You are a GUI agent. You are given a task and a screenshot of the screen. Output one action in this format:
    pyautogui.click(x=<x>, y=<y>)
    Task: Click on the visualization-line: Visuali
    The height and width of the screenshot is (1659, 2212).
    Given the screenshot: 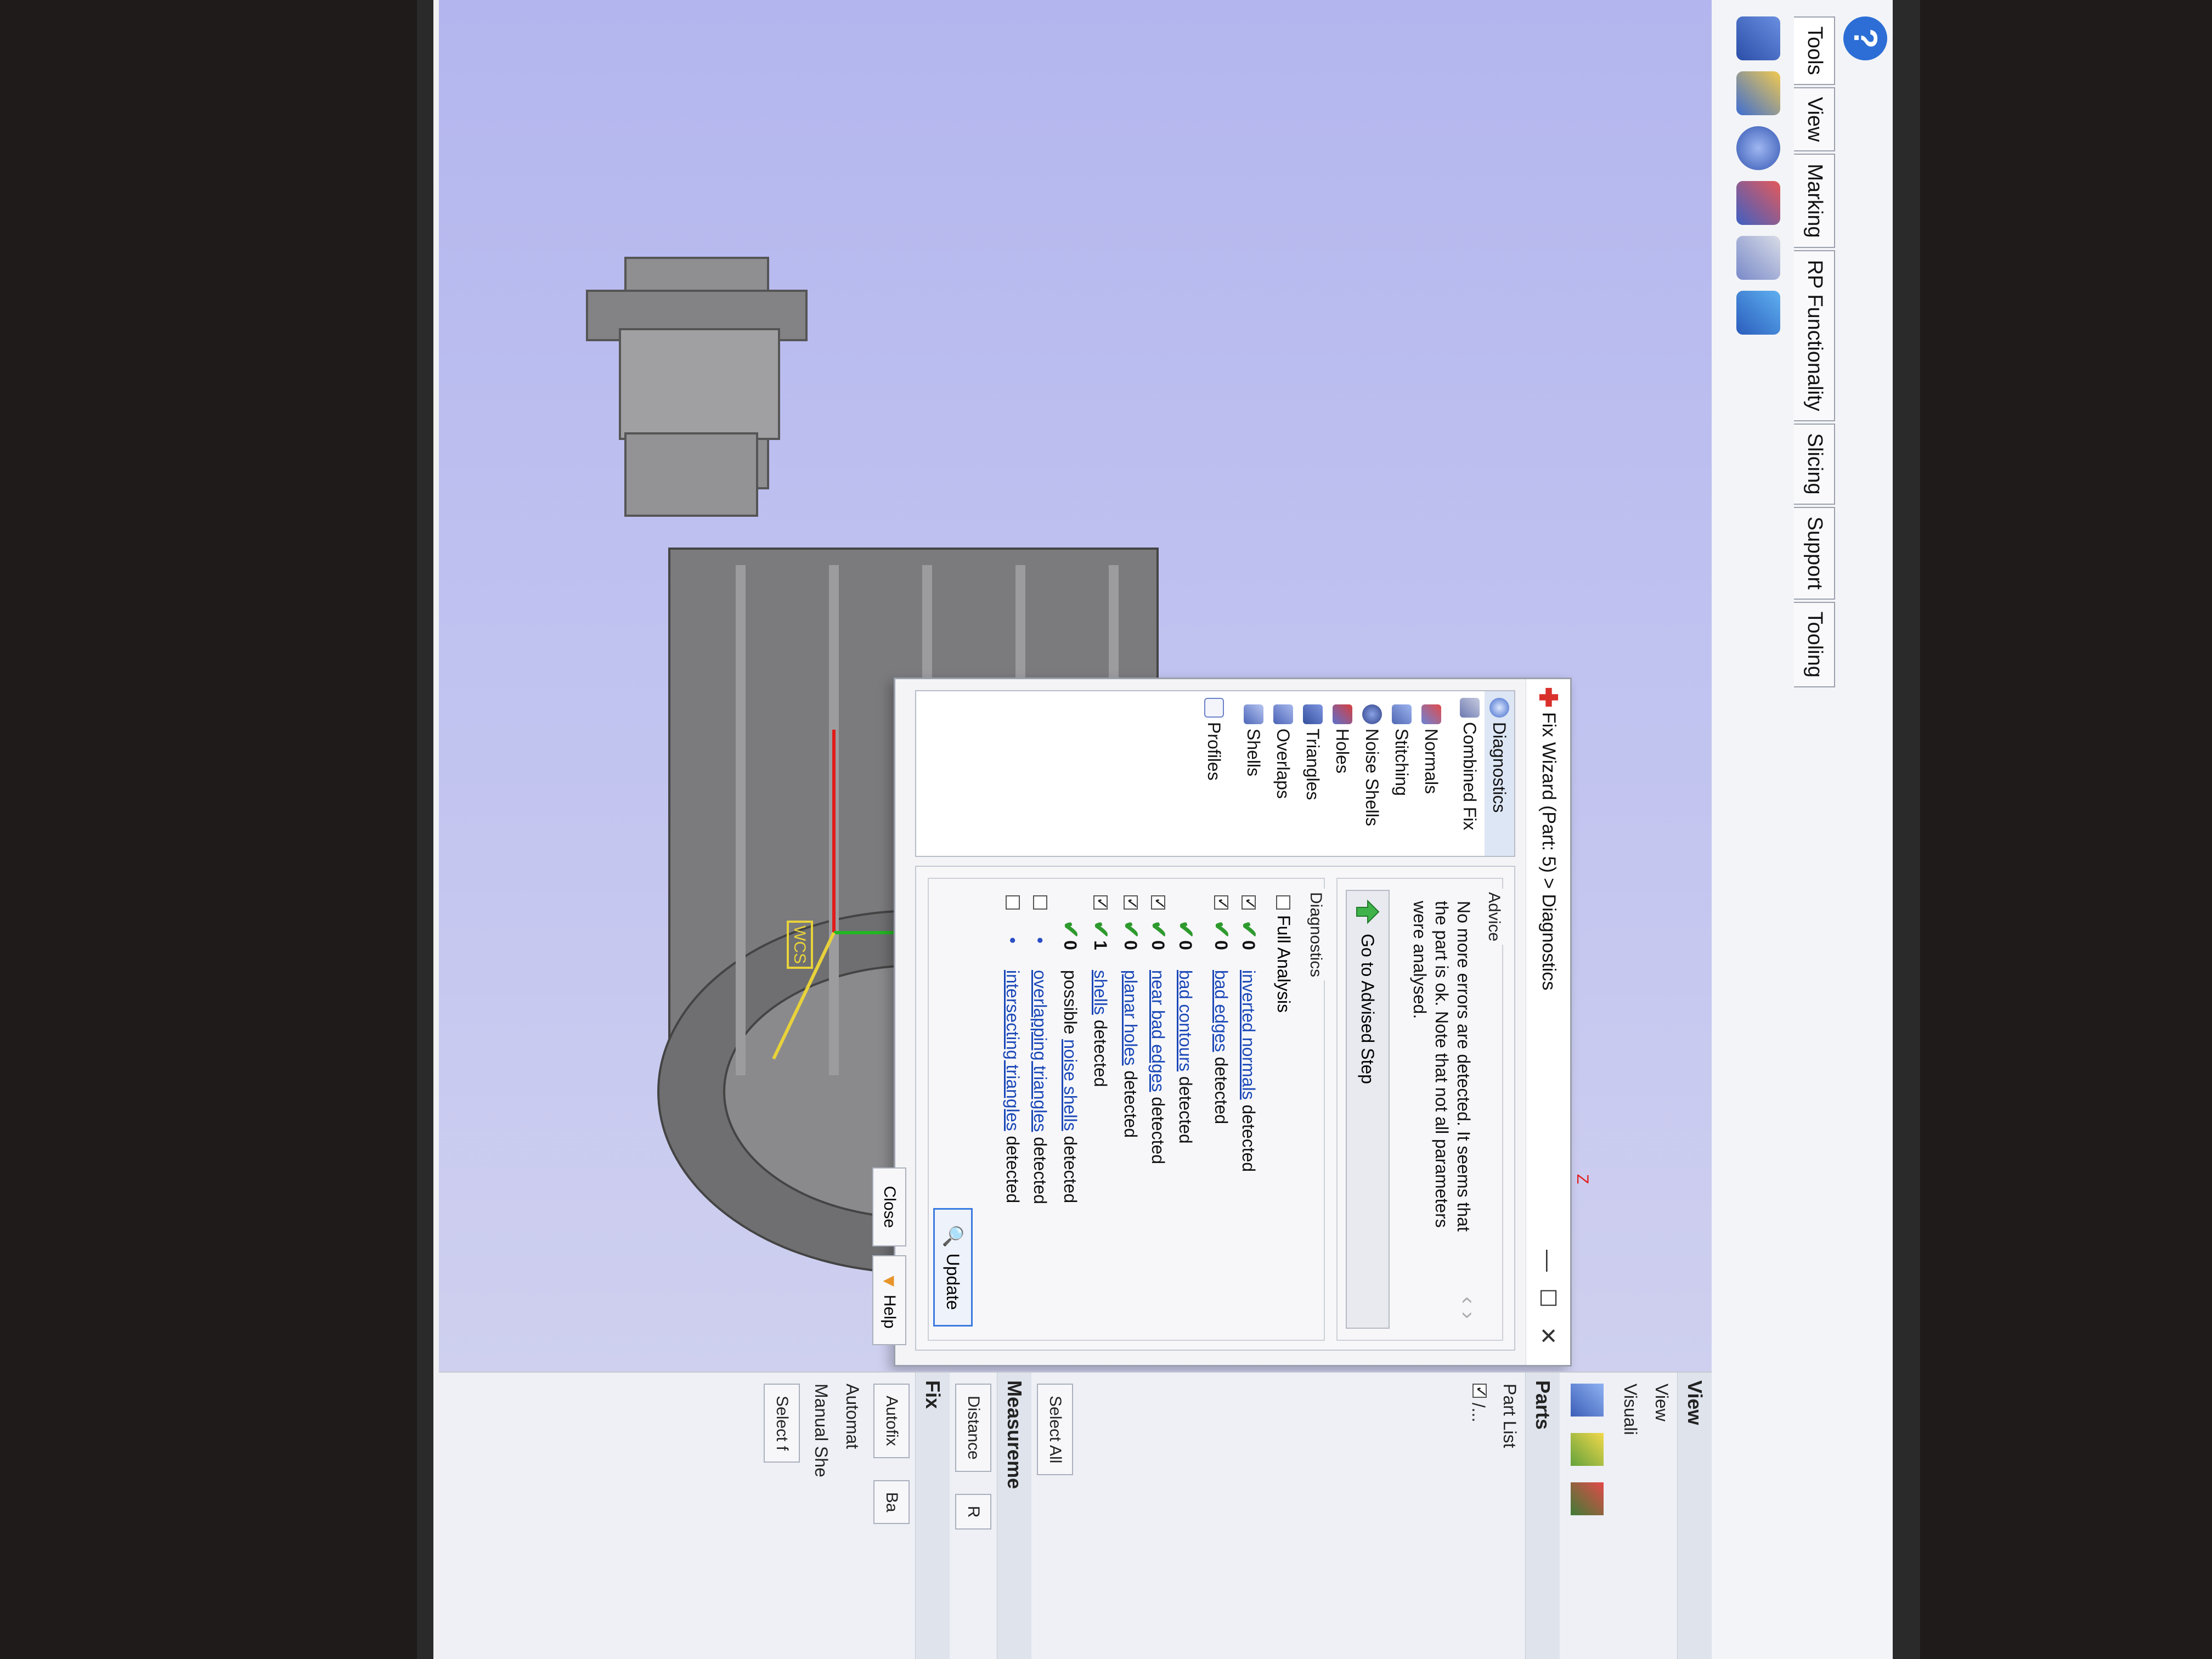 What is the action you would take?
    pyautogui.click(x=1630, y=1410)
    